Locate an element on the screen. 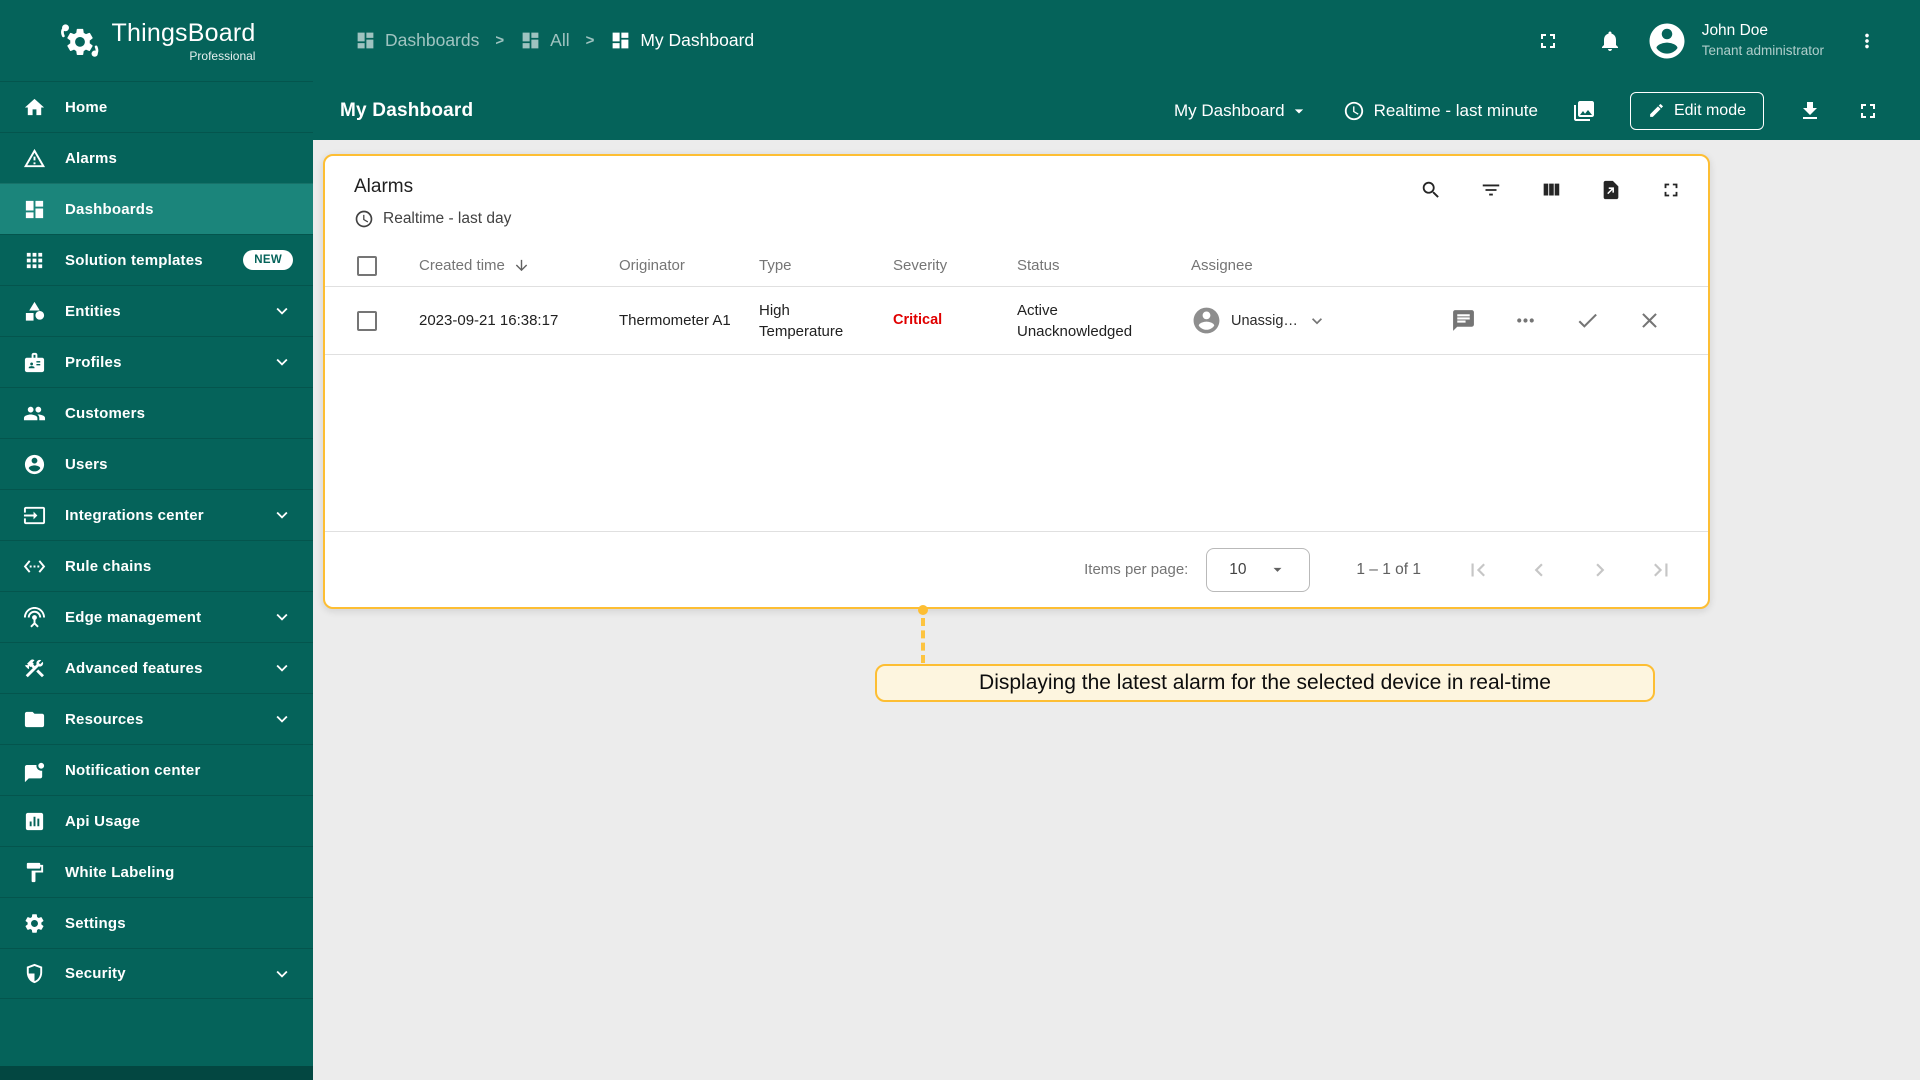 The height and width of the screenshot is (1080, 1920). sidebar-item-label: Customers is located at coordinates (105, 413).